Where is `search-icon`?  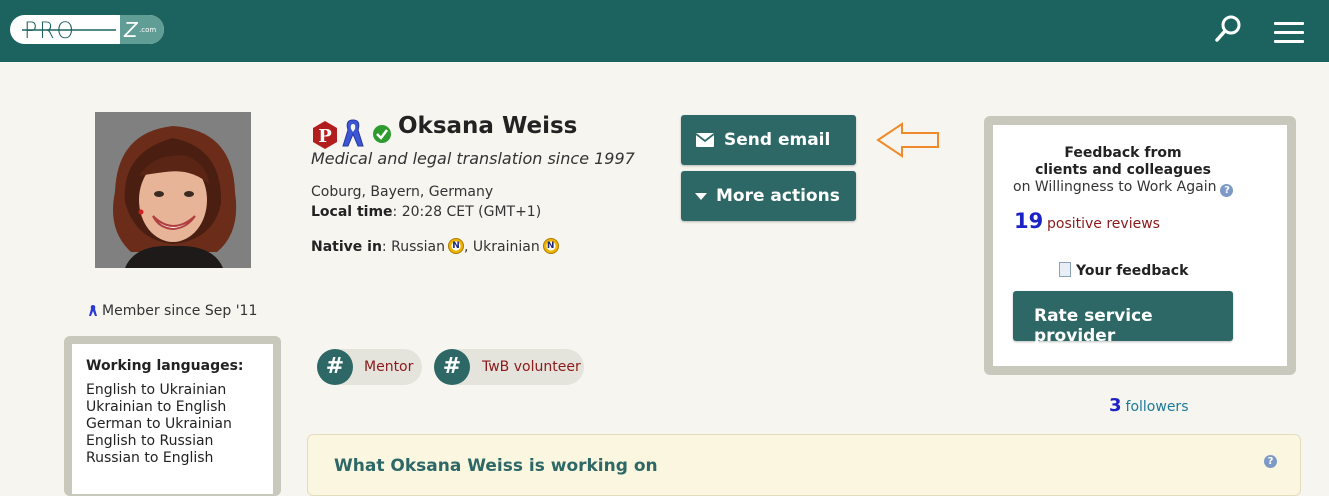
search-icon is located at coordinates (1229, 29).